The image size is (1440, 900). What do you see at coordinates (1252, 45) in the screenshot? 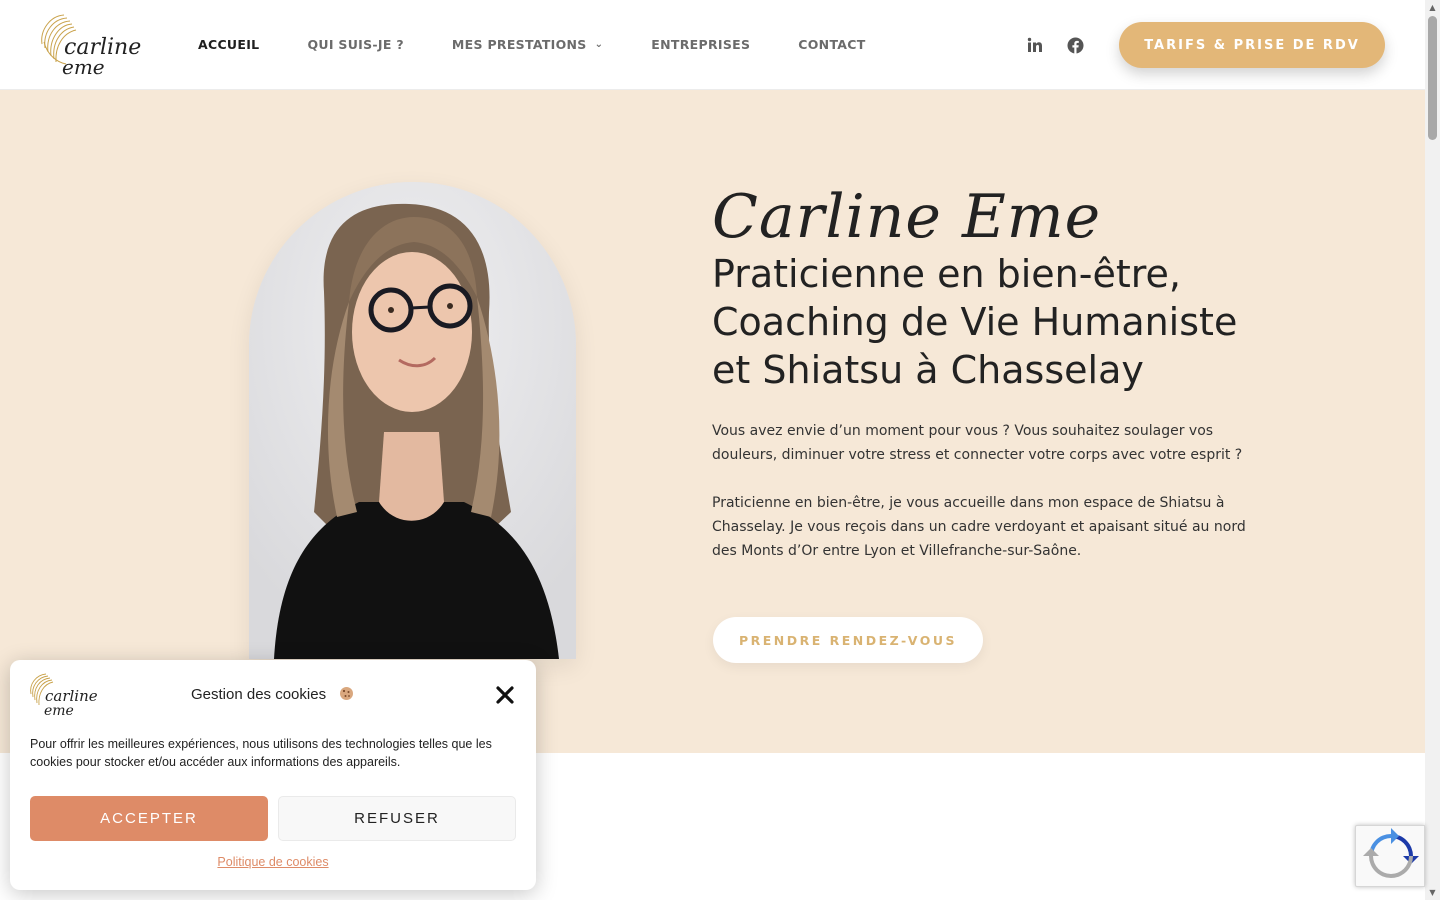
I see `tarifs-rdv-button: TARIFS & PRISE DE RDV` at bounding box center [1252, 45].